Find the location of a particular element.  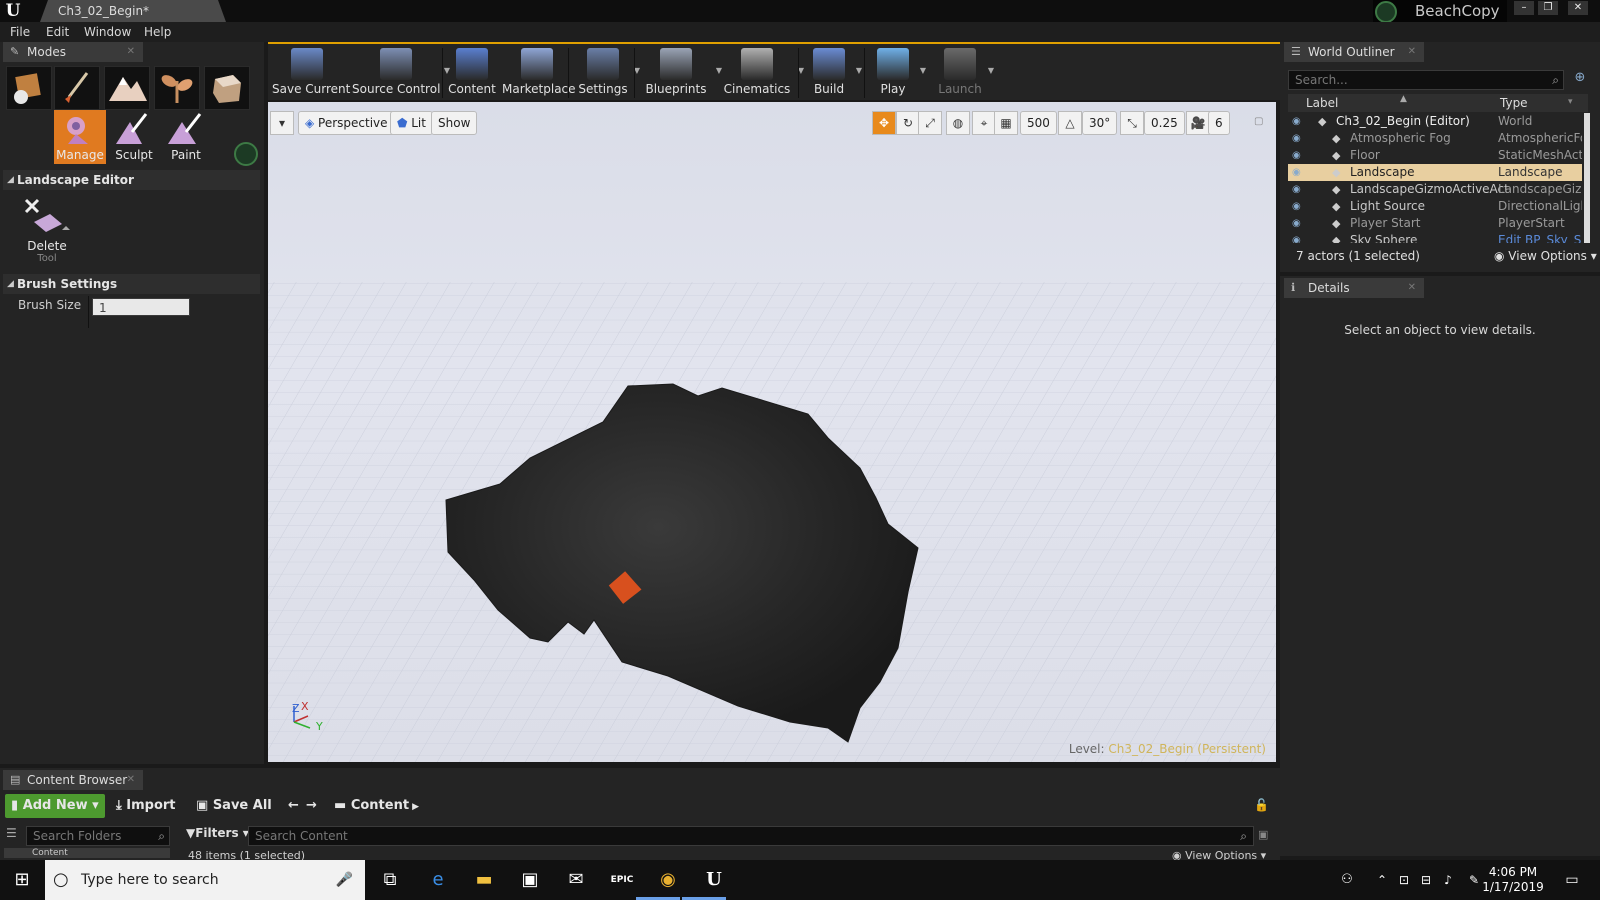

security-icon: ⊡ is located at coordinates (1404, 880).